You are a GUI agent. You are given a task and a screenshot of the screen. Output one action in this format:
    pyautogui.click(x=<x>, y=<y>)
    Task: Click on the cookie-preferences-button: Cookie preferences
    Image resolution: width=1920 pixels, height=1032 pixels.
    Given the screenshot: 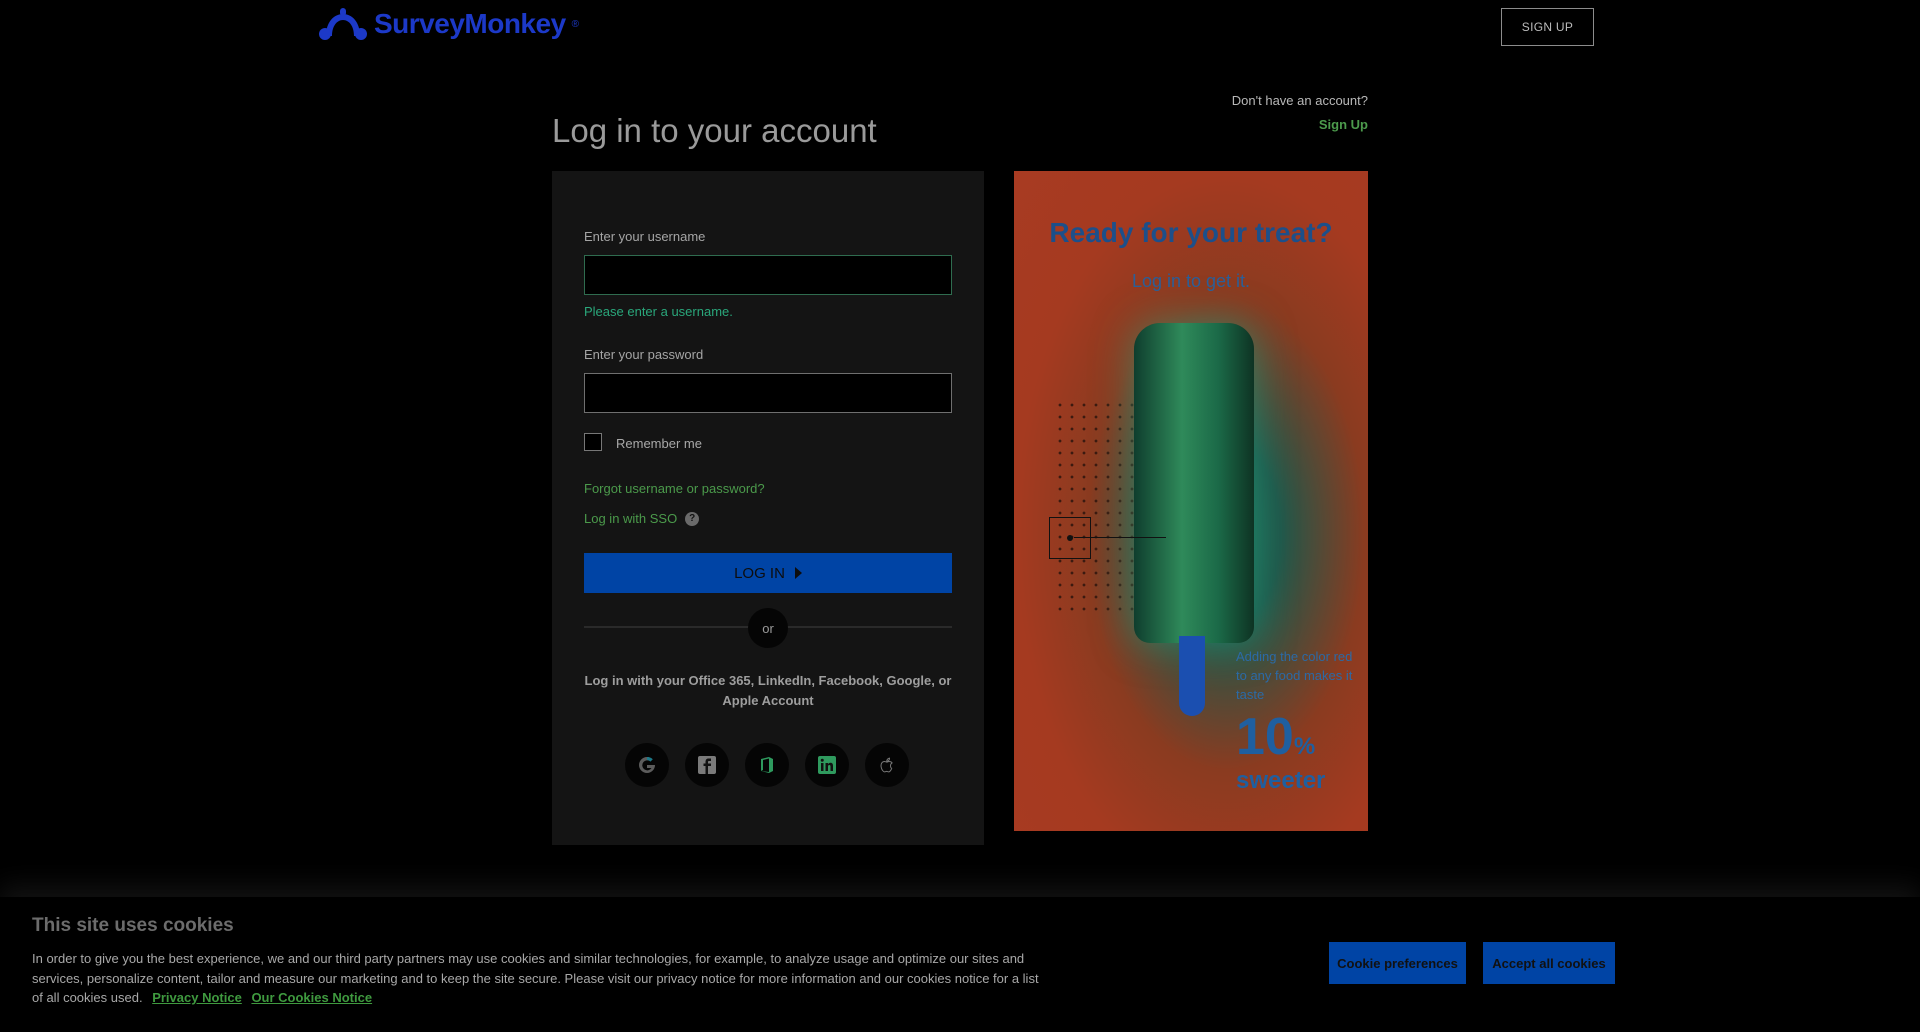 What is the action you would take?
    pyautogui.click(x=1397, y=963)
    